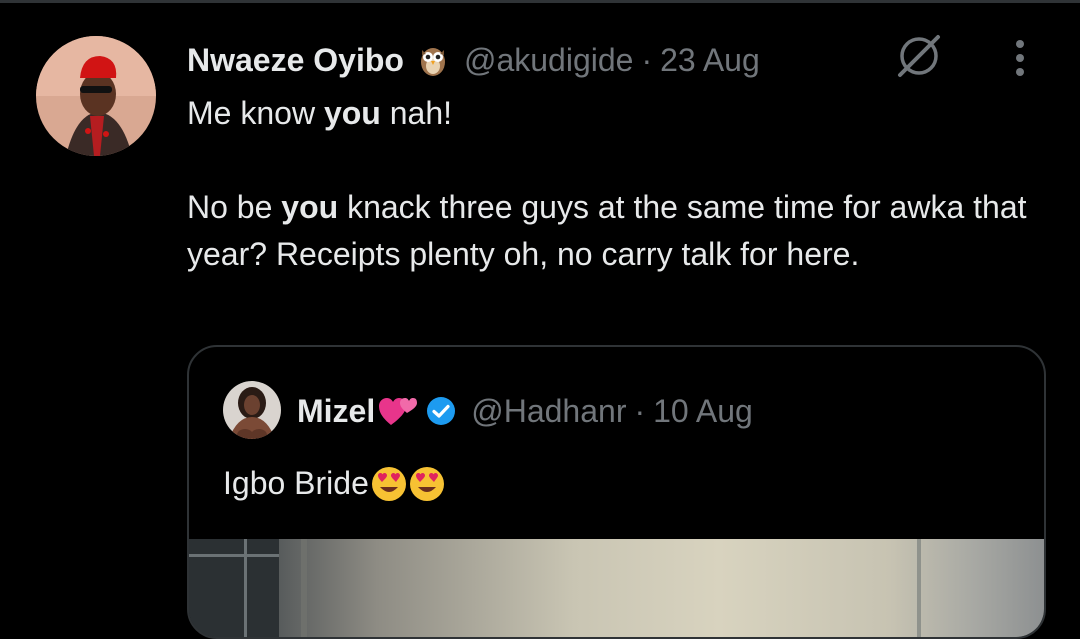 This screenshot has width=1080, height=639. What do you see at coordinates (252, 410) in the screenshot?
I see `quoted-author-avatar` at bounding box center [252, 410].